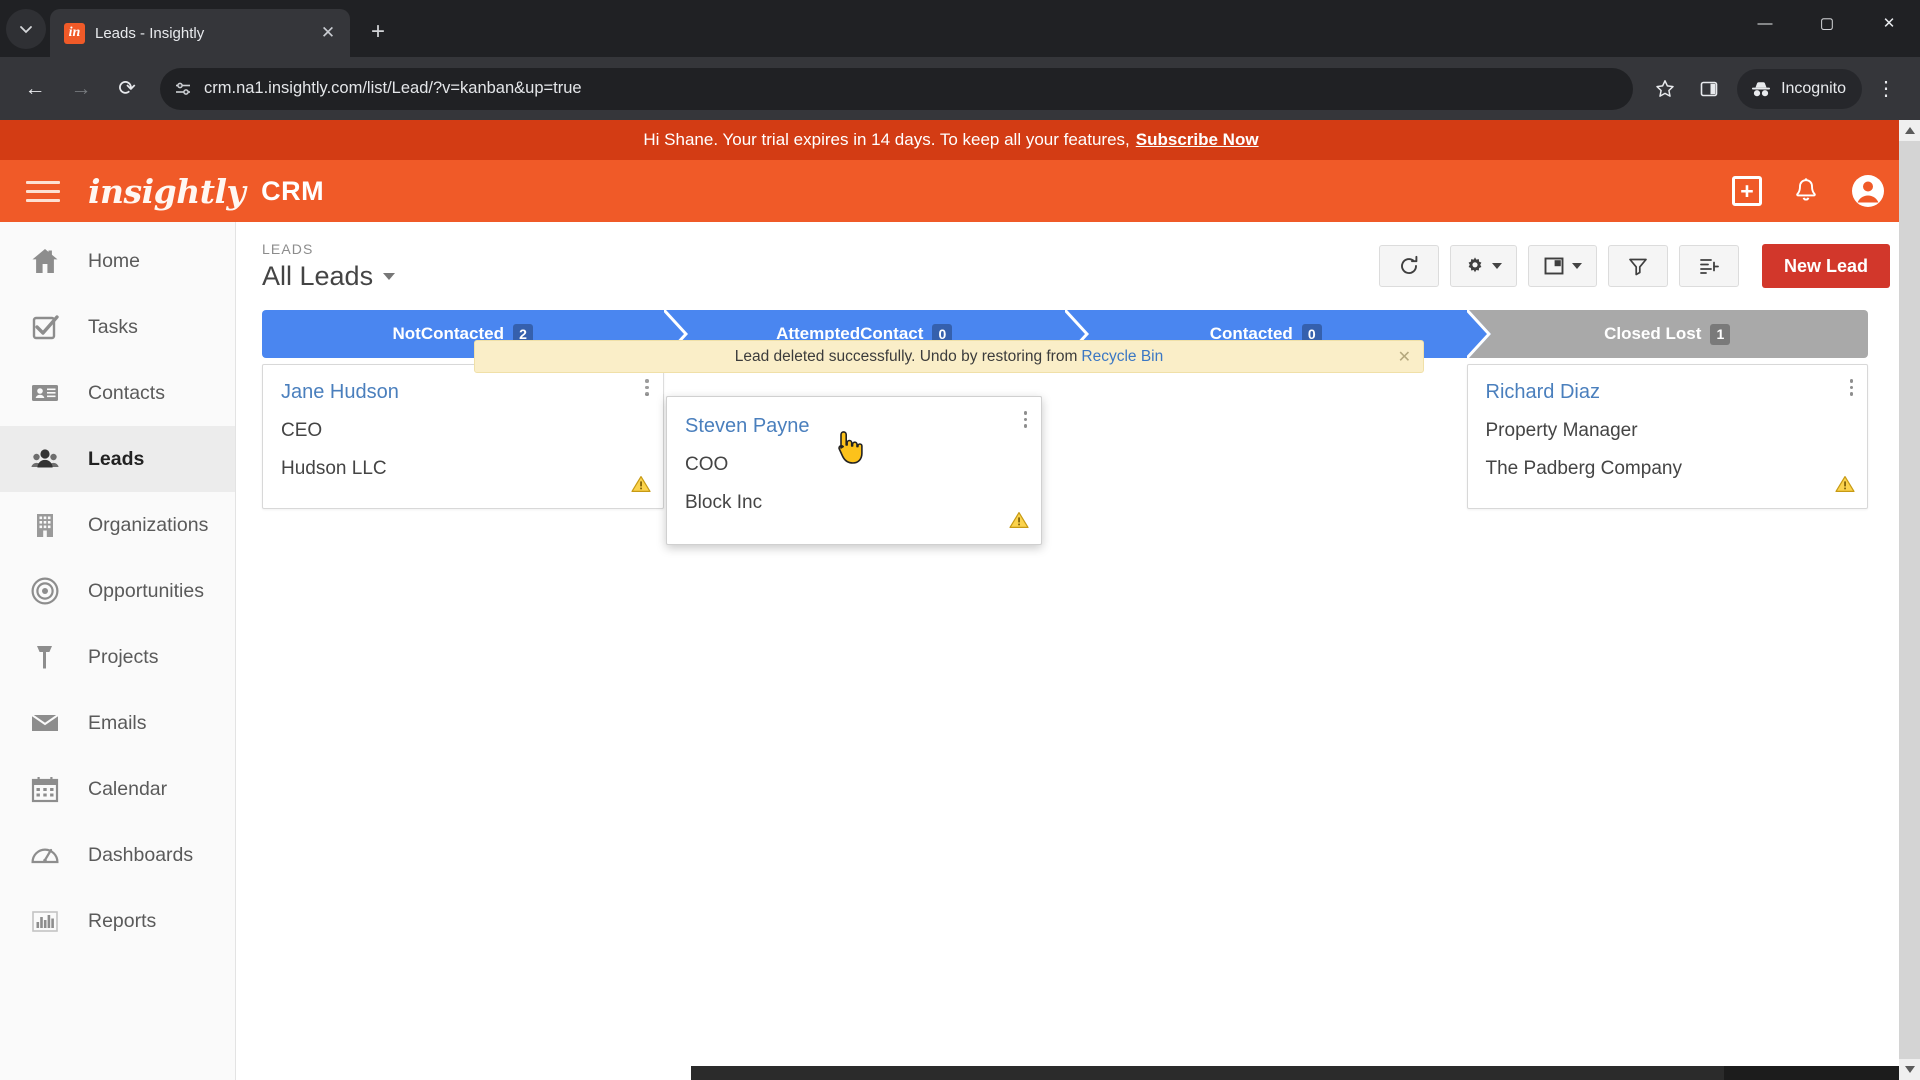 The width and height of the screenshot is (1920, 1080). I want to click on sidebar-item-leads: Leads, so click(117, 459).